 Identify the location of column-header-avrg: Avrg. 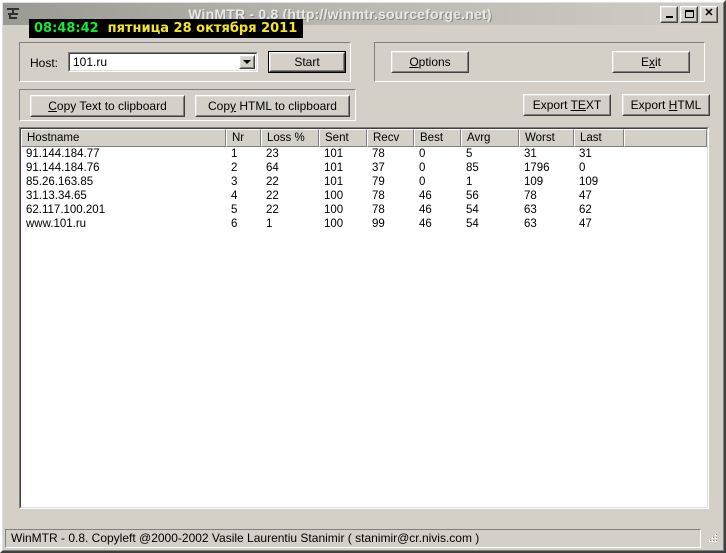
(490, 138).